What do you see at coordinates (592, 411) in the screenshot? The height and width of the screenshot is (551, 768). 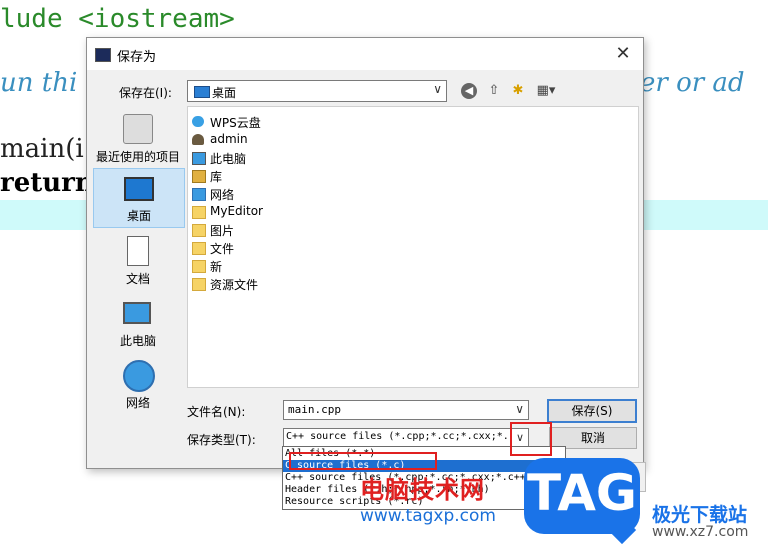 I see `save-button: 保存(S)` at bounding box center [592, 411].